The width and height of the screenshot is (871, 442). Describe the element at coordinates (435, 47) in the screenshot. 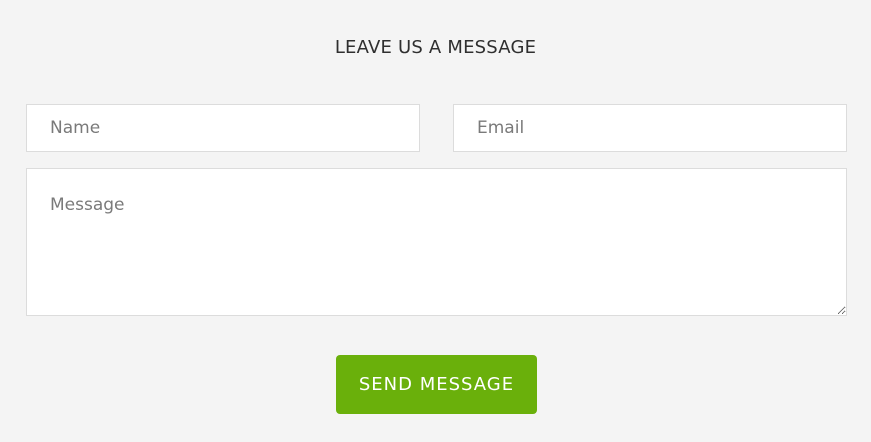

I see `form-title: LEAVE US A MESSAGE` at that location.